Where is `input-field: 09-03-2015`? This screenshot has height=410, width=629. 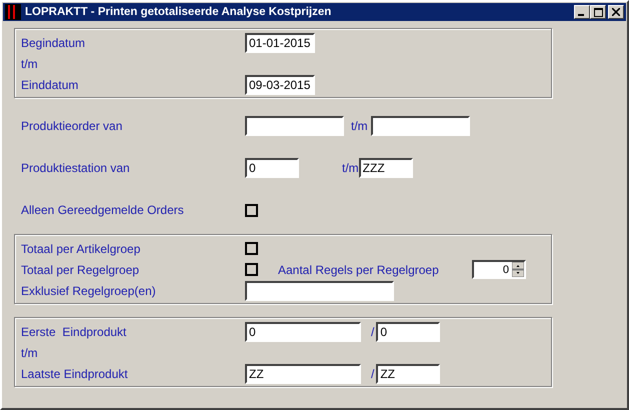
input-field: 09-03-2015 is located at coordinates (280, 84).